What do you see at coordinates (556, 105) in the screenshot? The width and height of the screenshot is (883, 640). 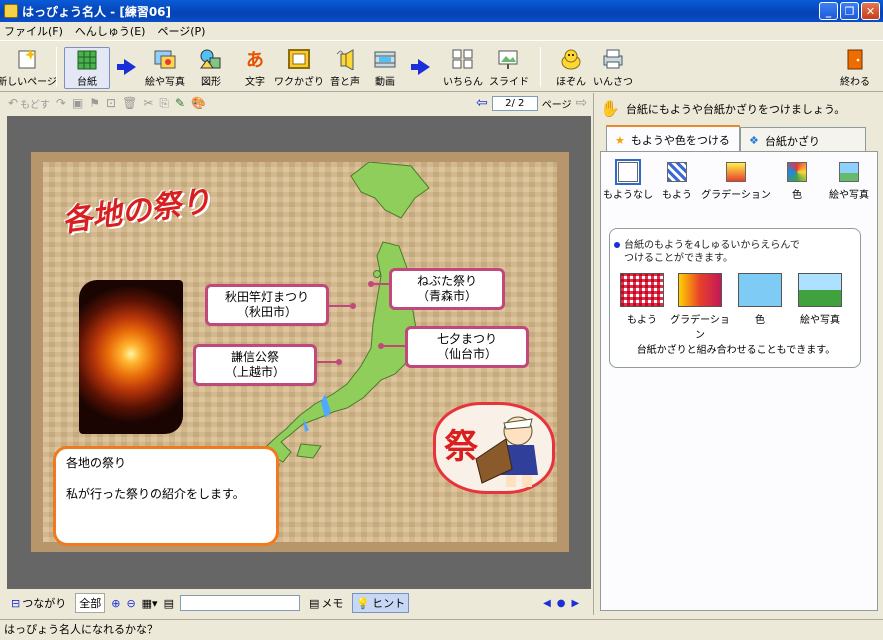 I see `page-label: ページ` at bounding box center [556, 105].